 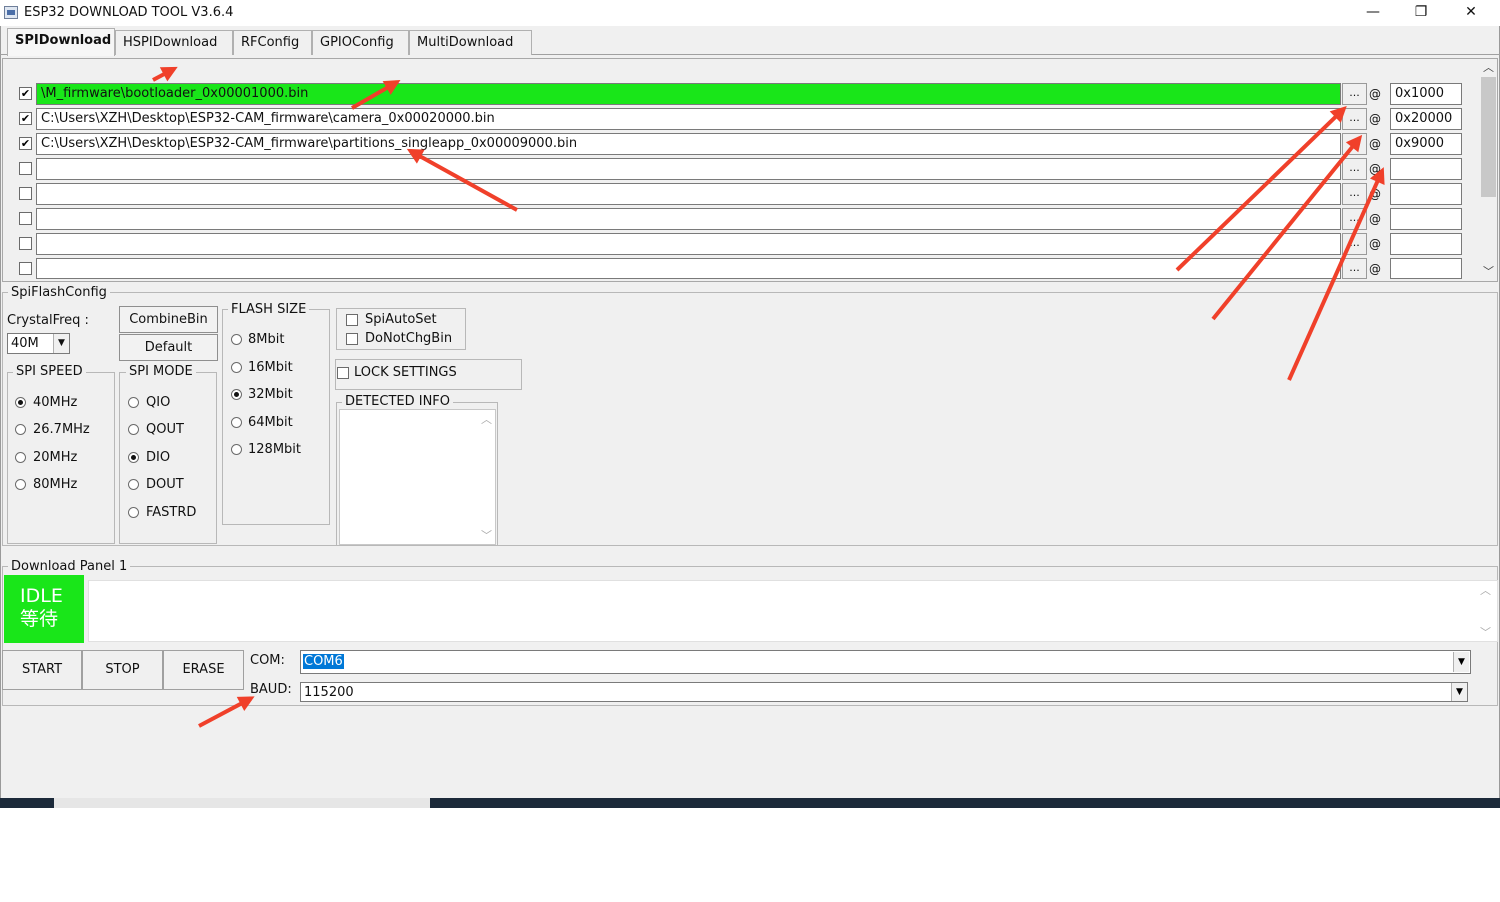 What do you see at coordinates (69, 566) in the screenshot?
I see `download-panel-title: Download Panel 1` at bounding box center [69, 566].